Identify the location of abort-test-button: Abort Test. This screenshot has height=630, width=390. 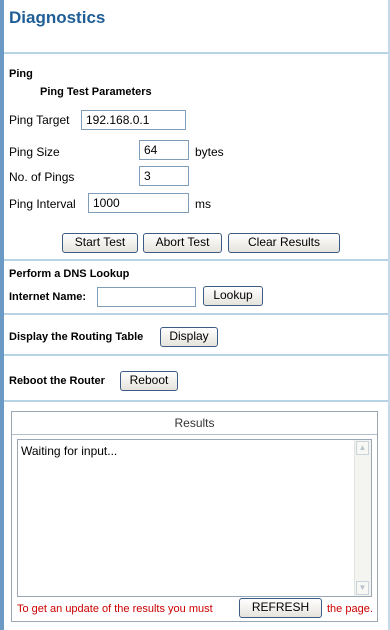
(182, 243).